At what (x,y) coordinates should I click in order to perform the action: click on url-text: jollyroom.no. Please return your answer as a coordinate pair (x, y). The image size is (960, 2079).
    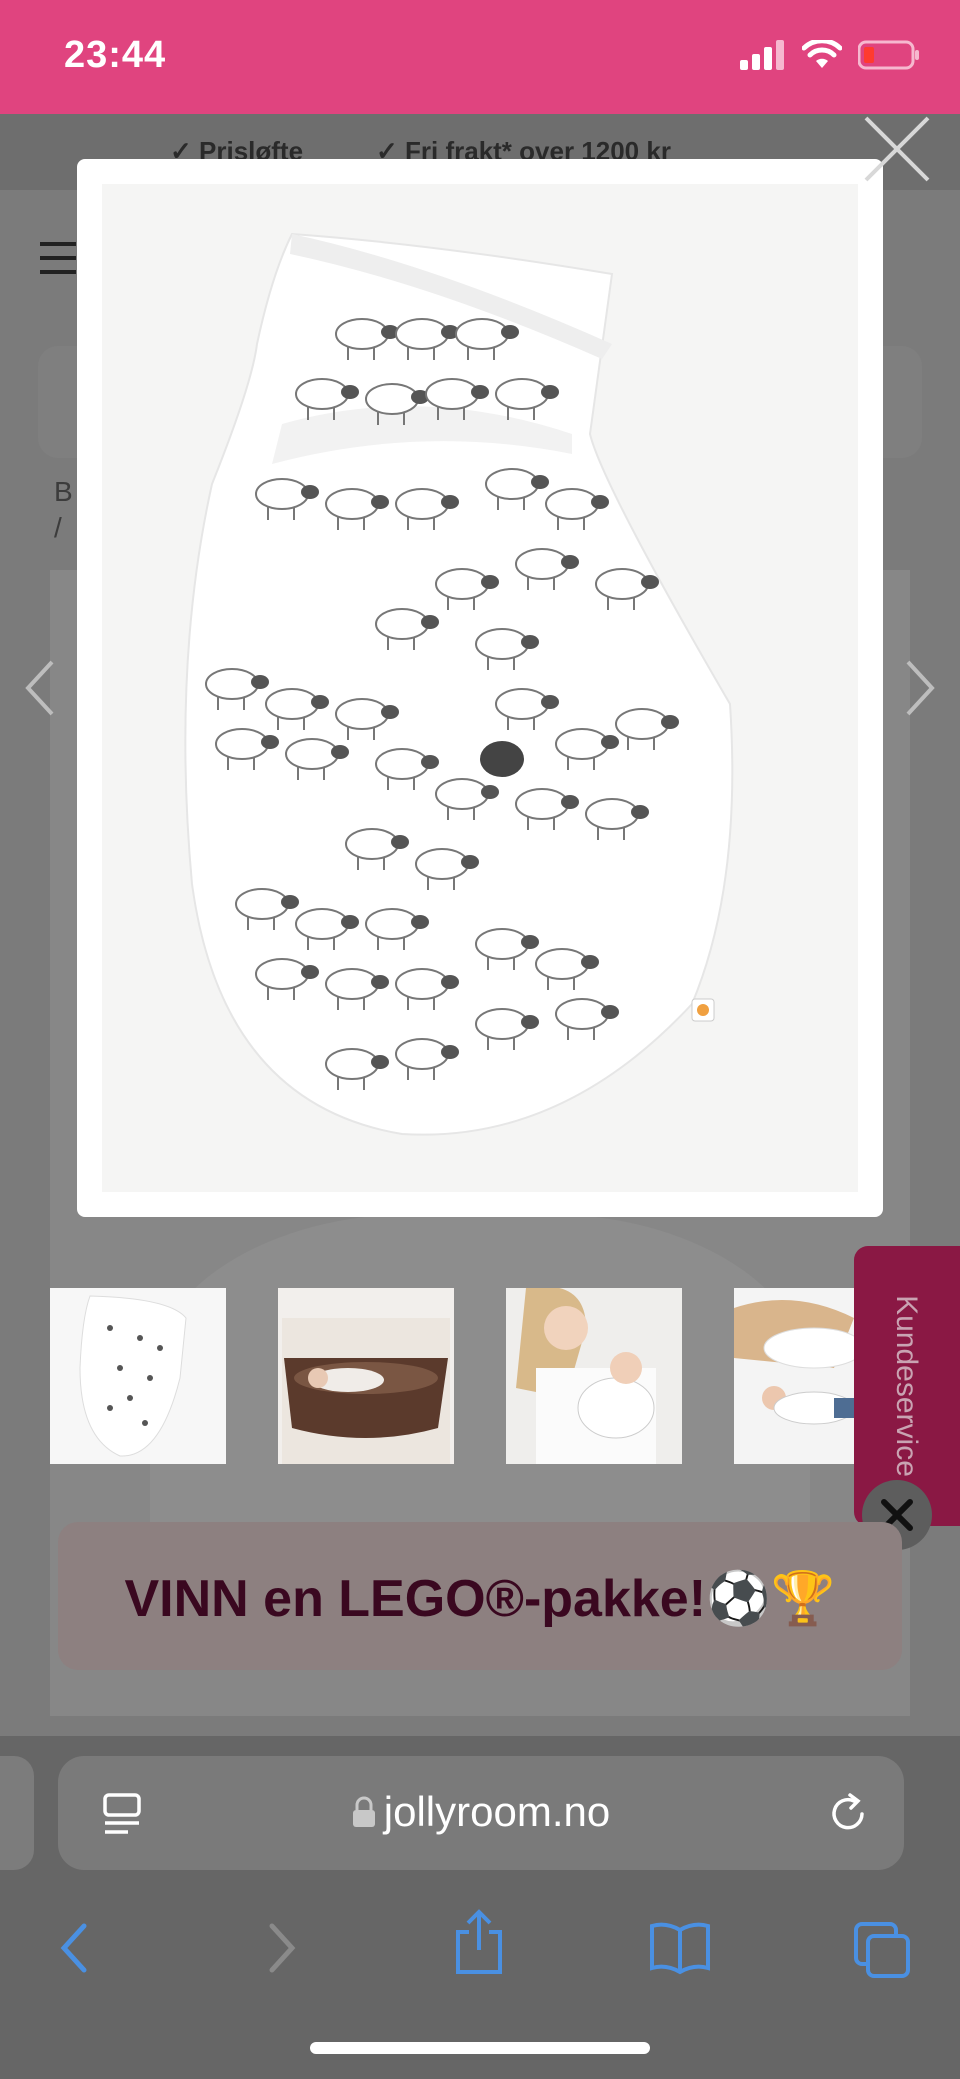
    Looking at the image, I should click on (497, 1811).